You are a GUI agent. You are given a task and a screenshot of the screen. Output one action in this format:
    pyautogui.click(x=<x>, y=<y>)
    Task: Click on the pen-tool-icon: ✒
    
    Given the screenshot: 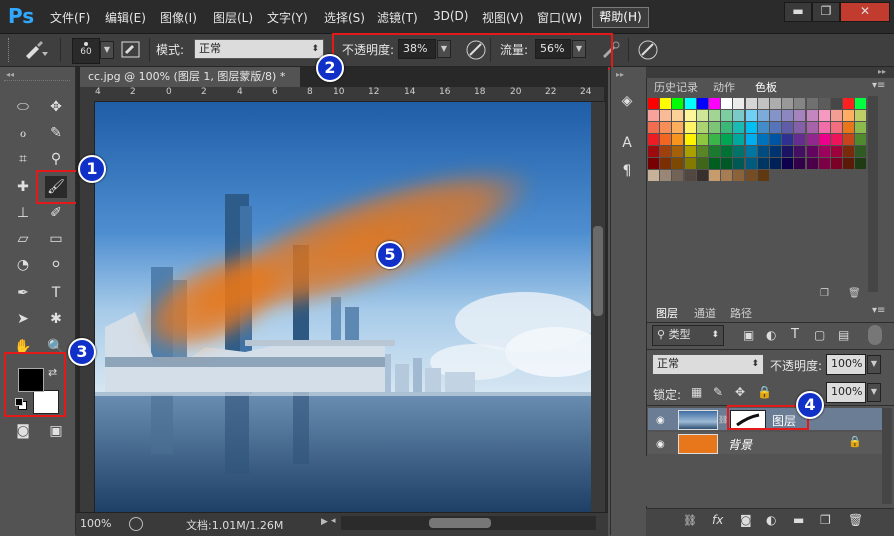 What is the action you would take?
    pyautogui.click(x=23, y=293)
    